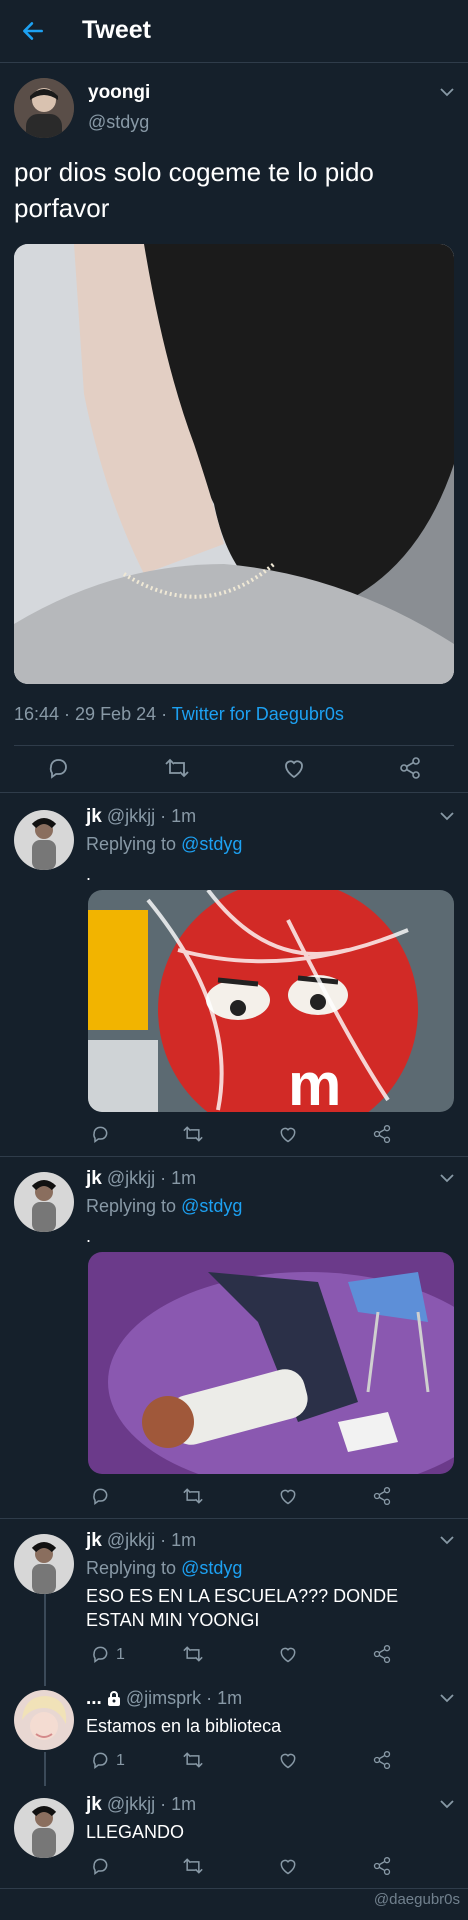  What do you see at coordinates (119, 93) in the screenshot?
I see `author-name: yoongi` at bounding box center [119, 93].